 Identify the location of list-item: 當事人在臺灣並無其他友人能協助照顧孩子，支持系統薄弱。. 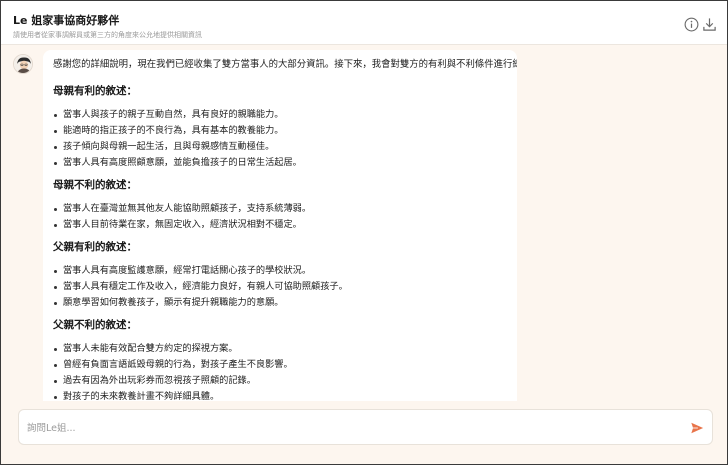
(280, 209).